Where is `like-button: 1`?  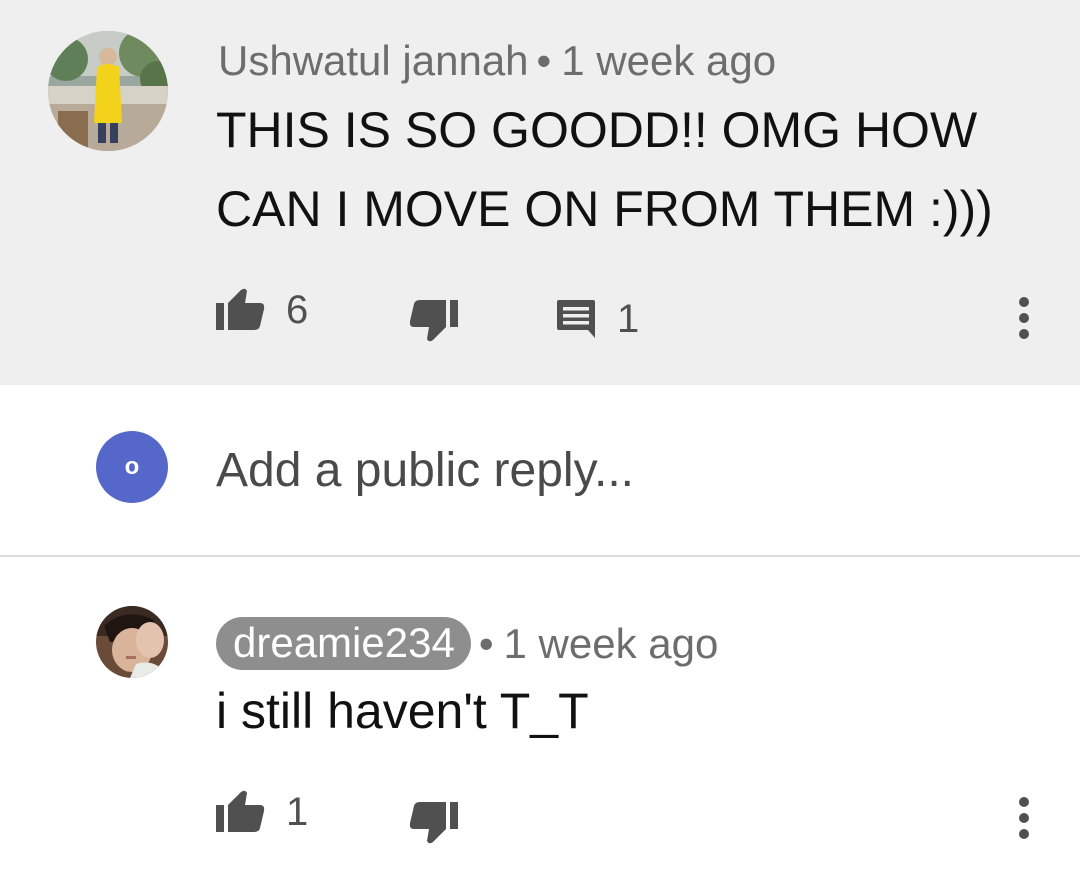 like-button: 1 is located at coordinates (262, 812).